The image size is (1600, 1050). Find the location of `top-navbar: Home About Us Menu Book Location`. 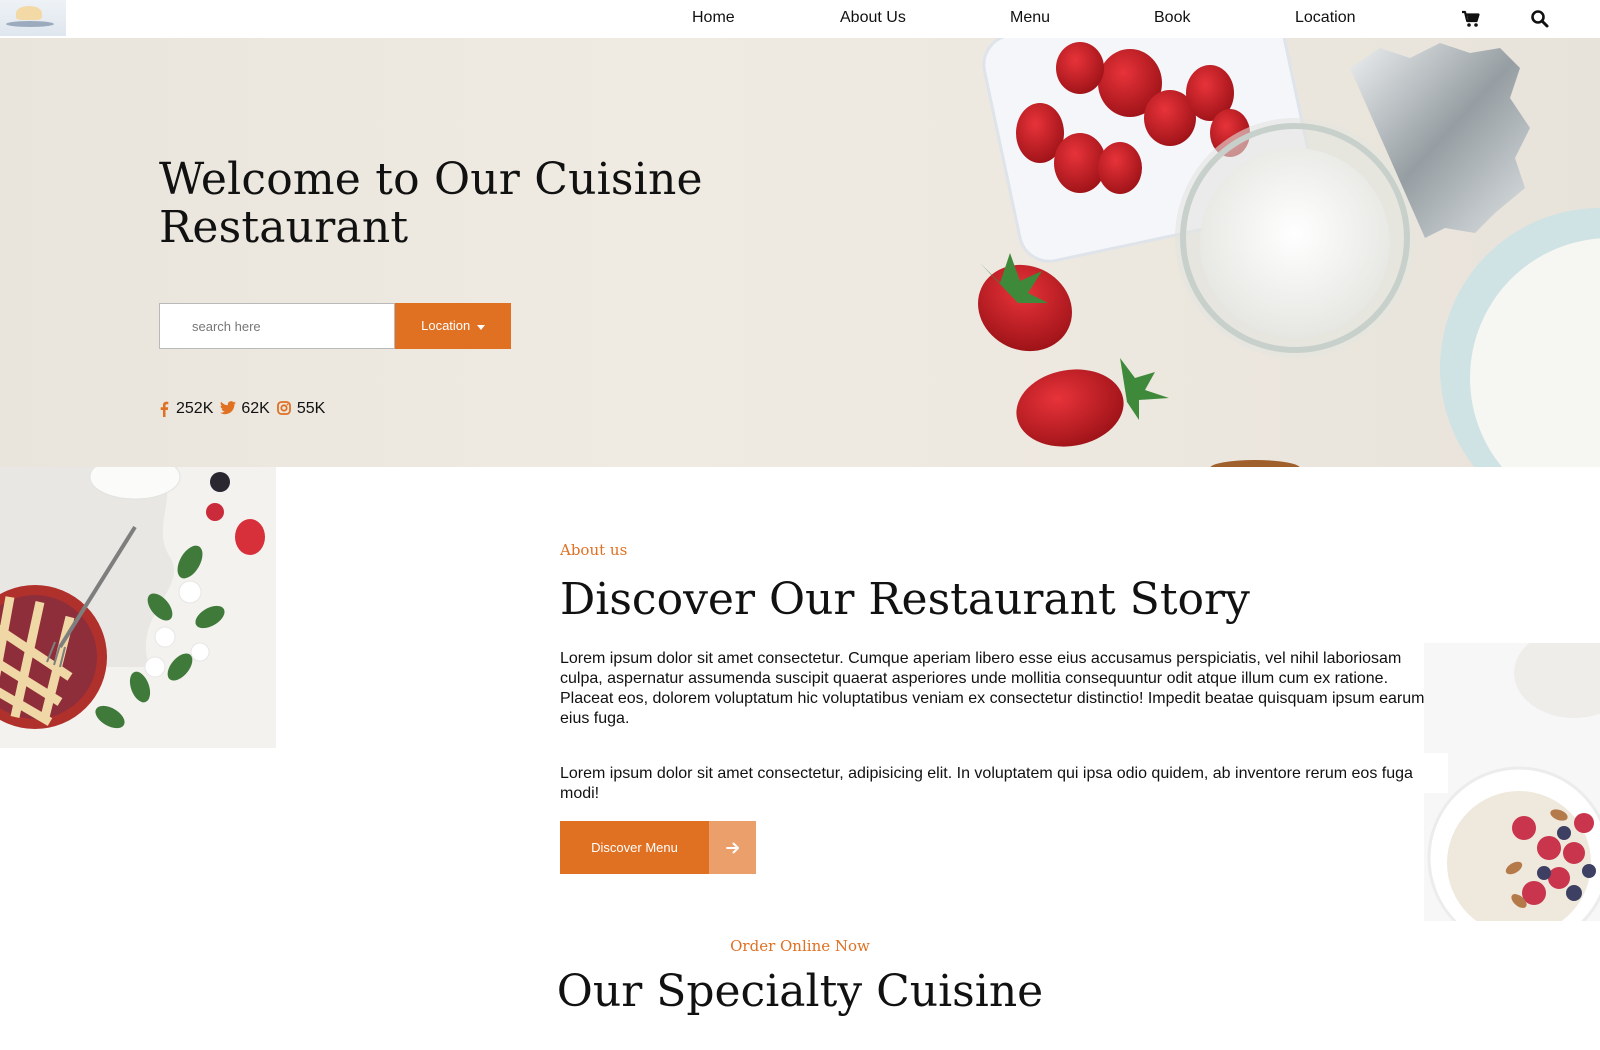

top-navbar: Home About Us Menu Book Location is located at coordinates (800, 19).